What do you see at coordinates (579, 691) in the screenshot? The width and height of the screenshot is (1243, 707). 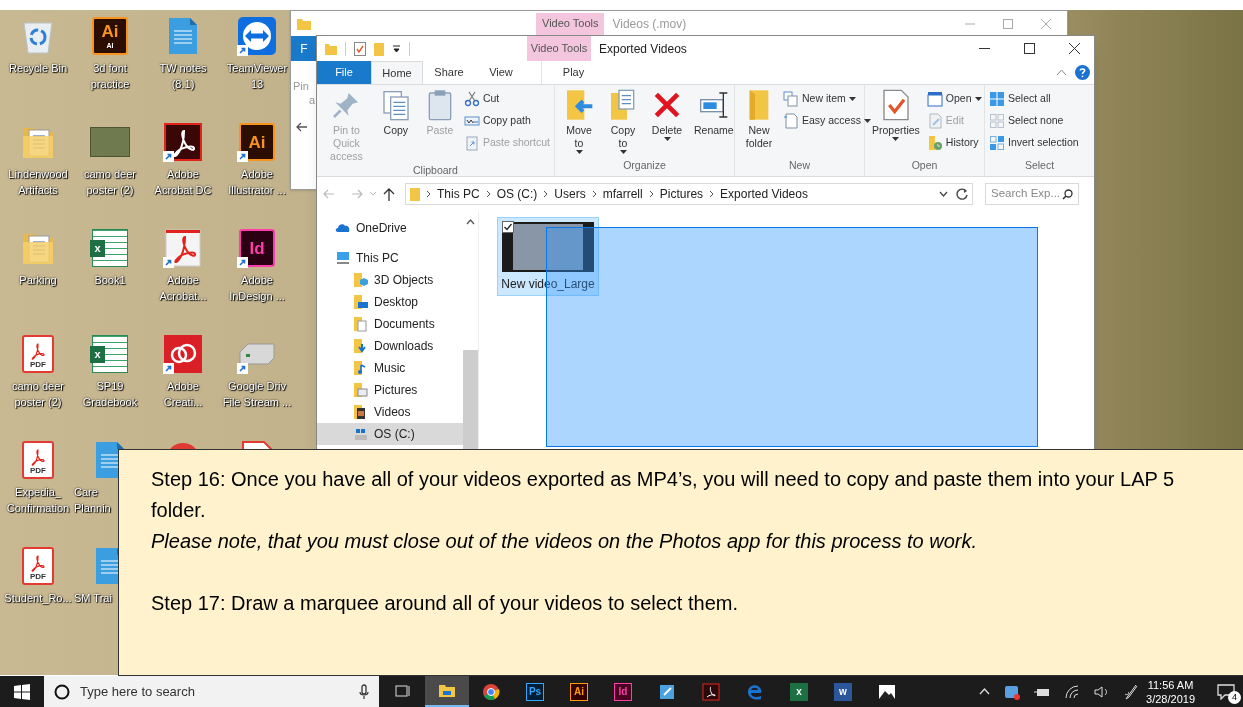 I see `taskbar-button: Ai` at bounding box center [579, 691].